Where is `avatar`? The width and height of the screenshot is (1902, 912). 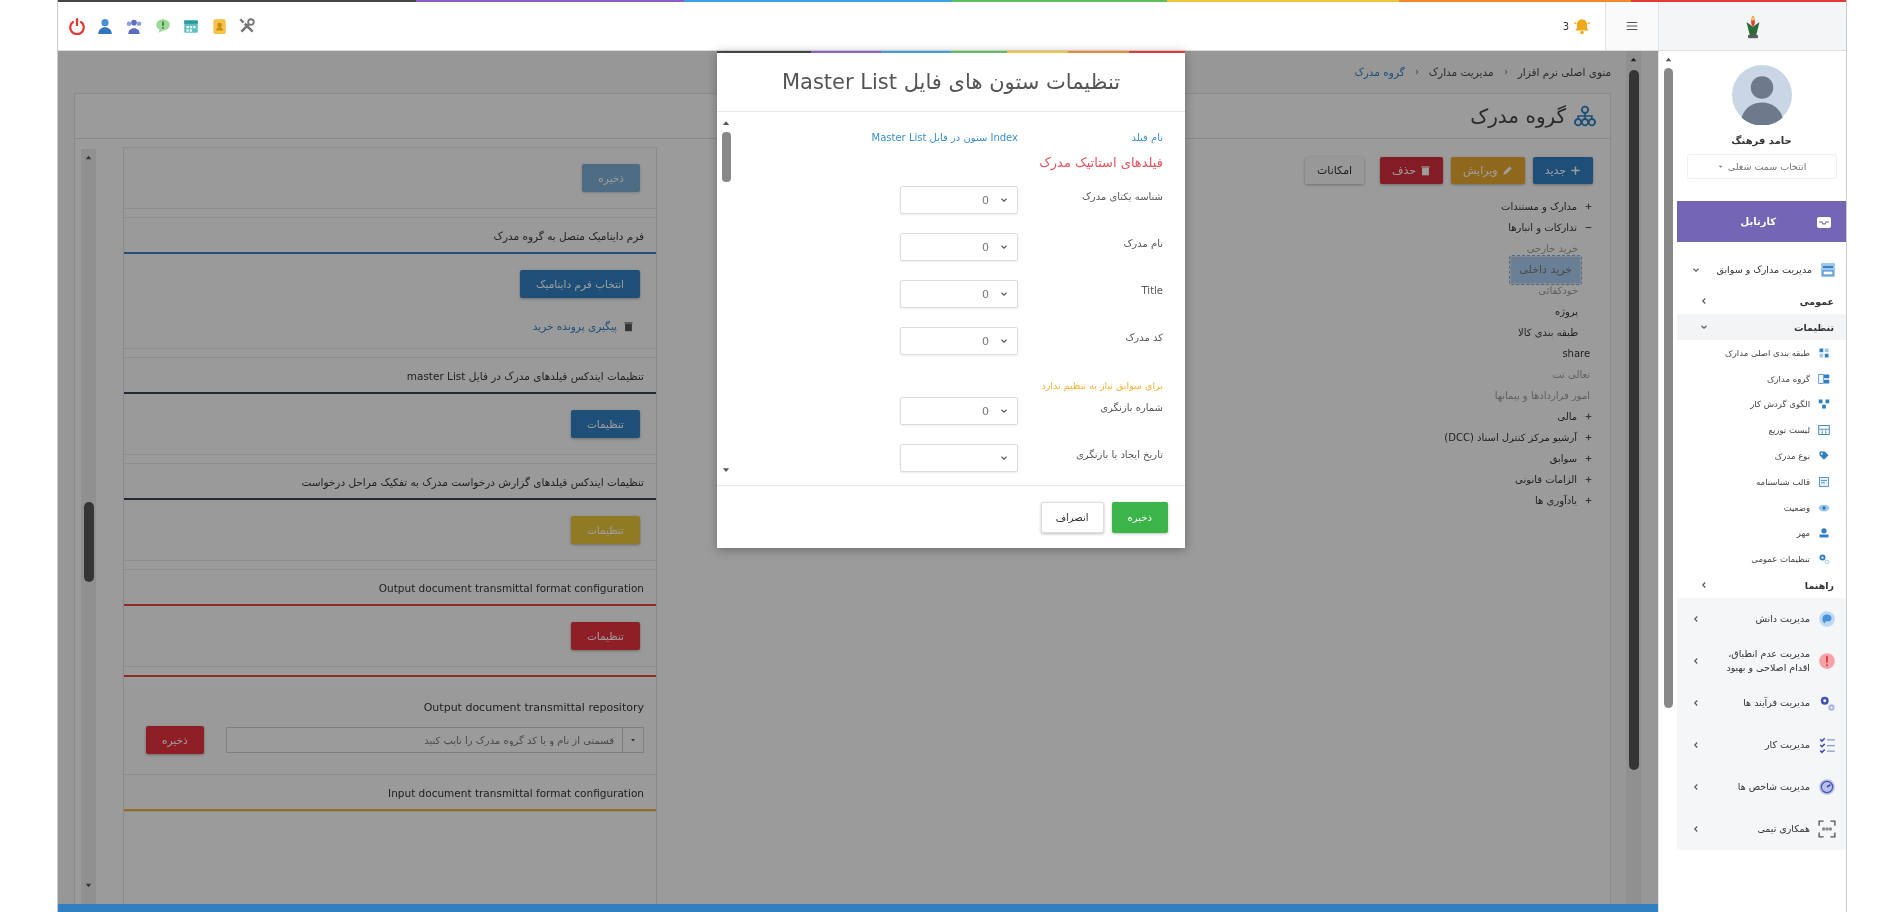
avatar is located at coordinates (1761, 95).